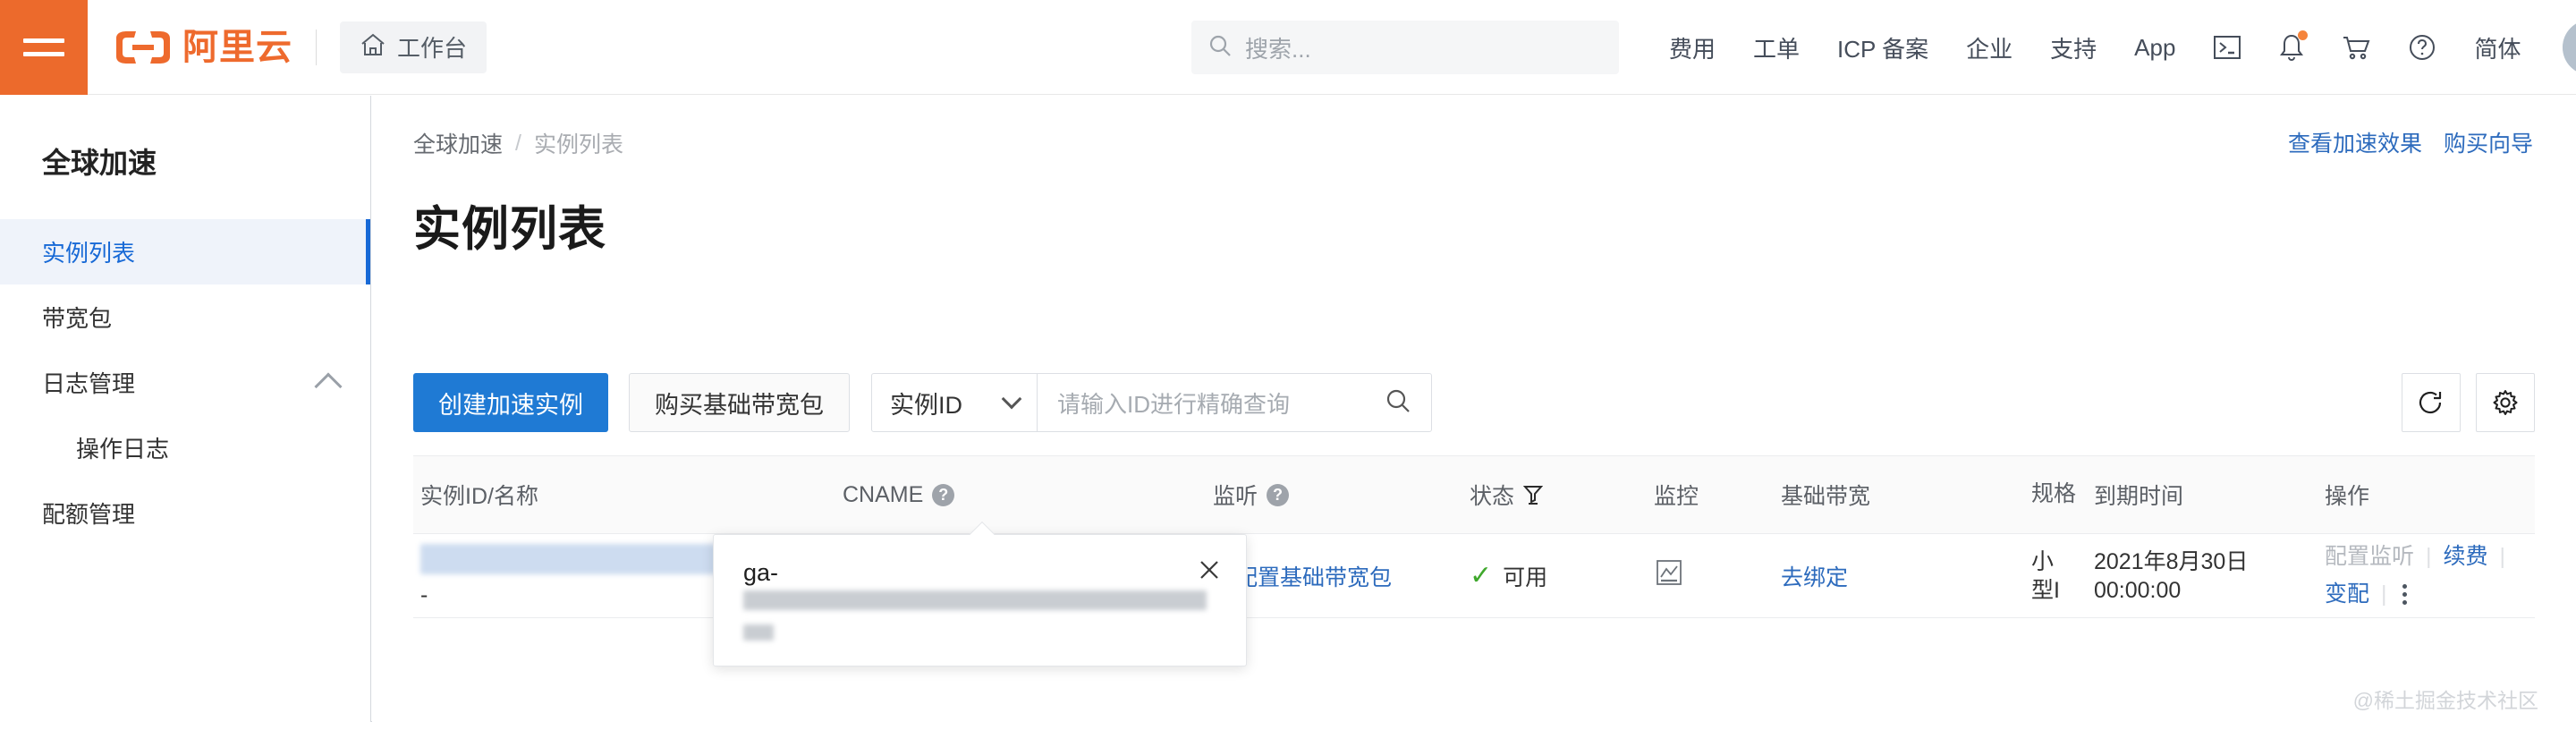 The image size is (2576, 730). I want to click on header-links: 查看加速效果 购买向导, so click(2400, 142).